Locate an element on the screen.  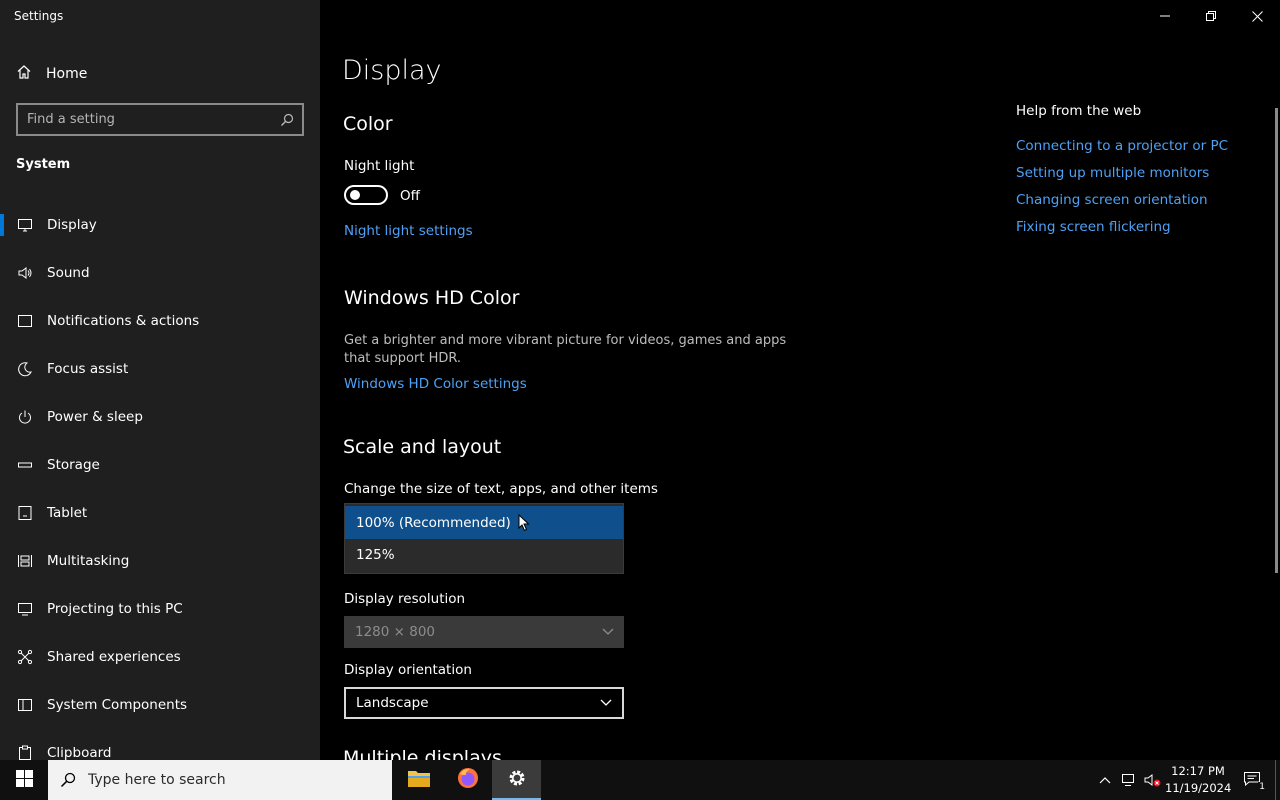
sidebar-item-notifications: Notifications & actions is located at coordinates (160, 321).